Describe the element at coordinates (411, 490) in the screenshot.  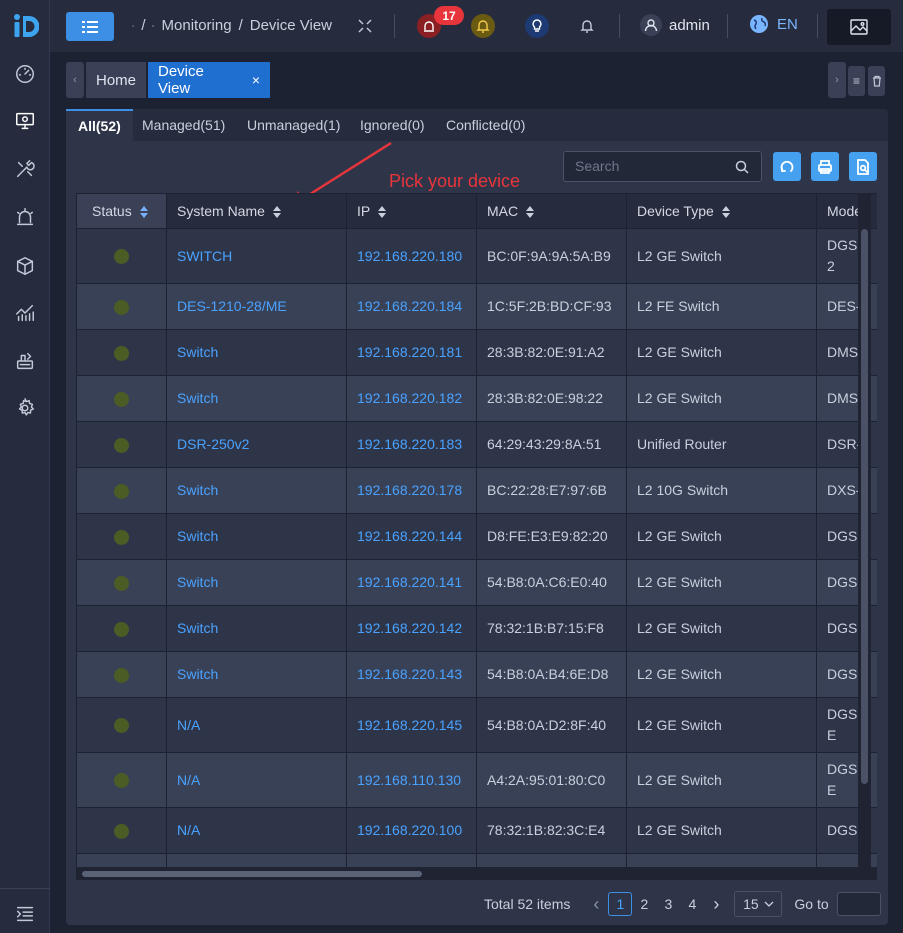
I see `ip-link: 192.168.220.178` at that location.